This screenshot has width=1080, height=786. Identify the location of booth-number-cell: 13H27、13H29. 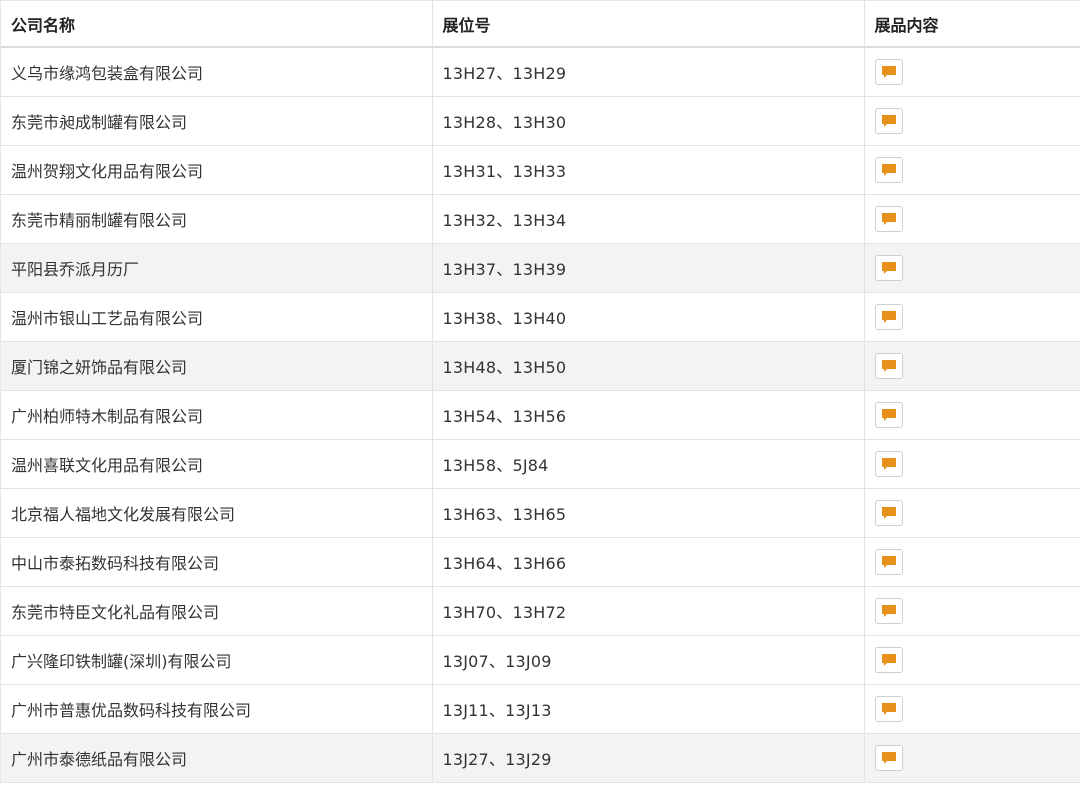
(648, 72).